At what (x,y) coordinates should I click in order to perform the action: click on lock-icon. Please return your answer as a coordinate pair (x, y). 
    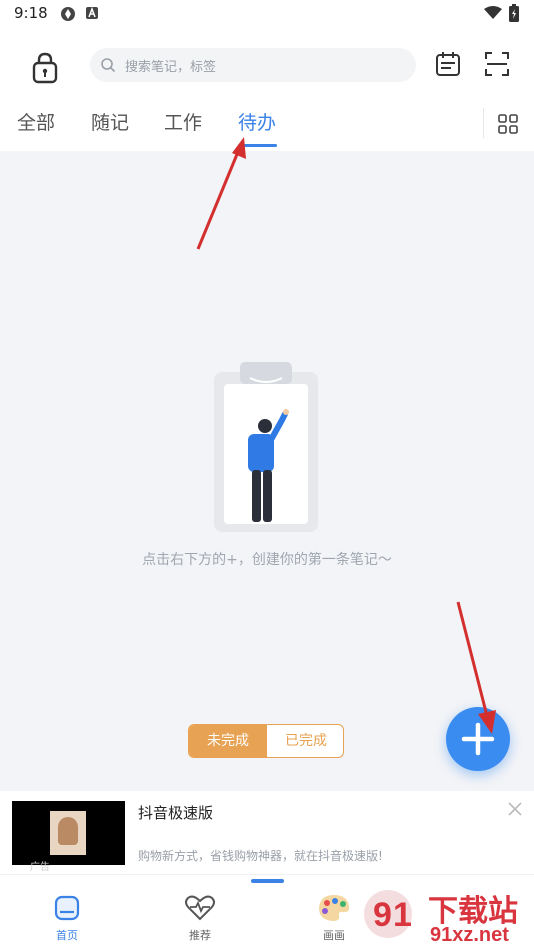
    Looking at the image, I should click on (45, 67).